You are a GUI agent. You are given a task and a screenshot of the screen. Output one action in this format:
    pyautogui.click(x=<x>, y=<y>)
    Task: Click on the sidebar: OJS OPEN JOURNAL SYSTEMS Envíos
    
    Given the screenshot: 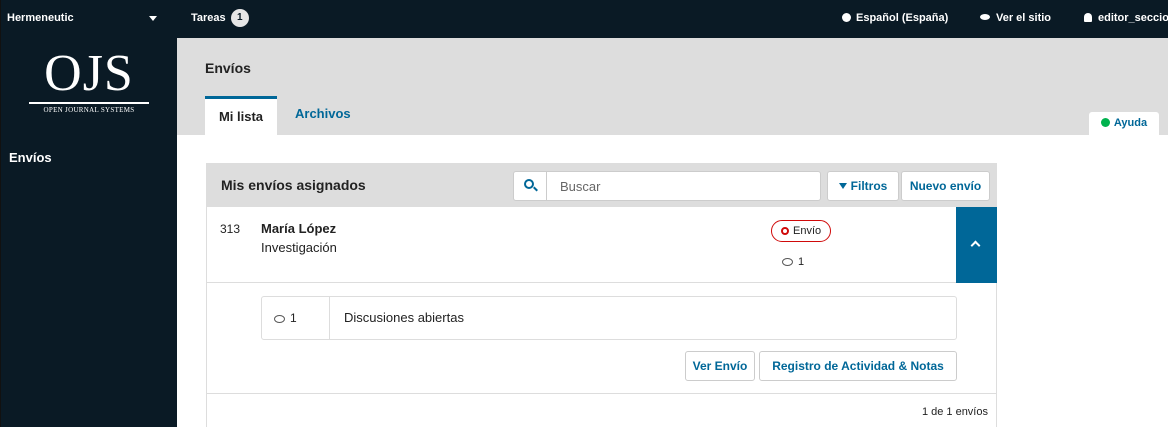 What is the action you would take?
    pyautogui.click(x=89, y=232)
    